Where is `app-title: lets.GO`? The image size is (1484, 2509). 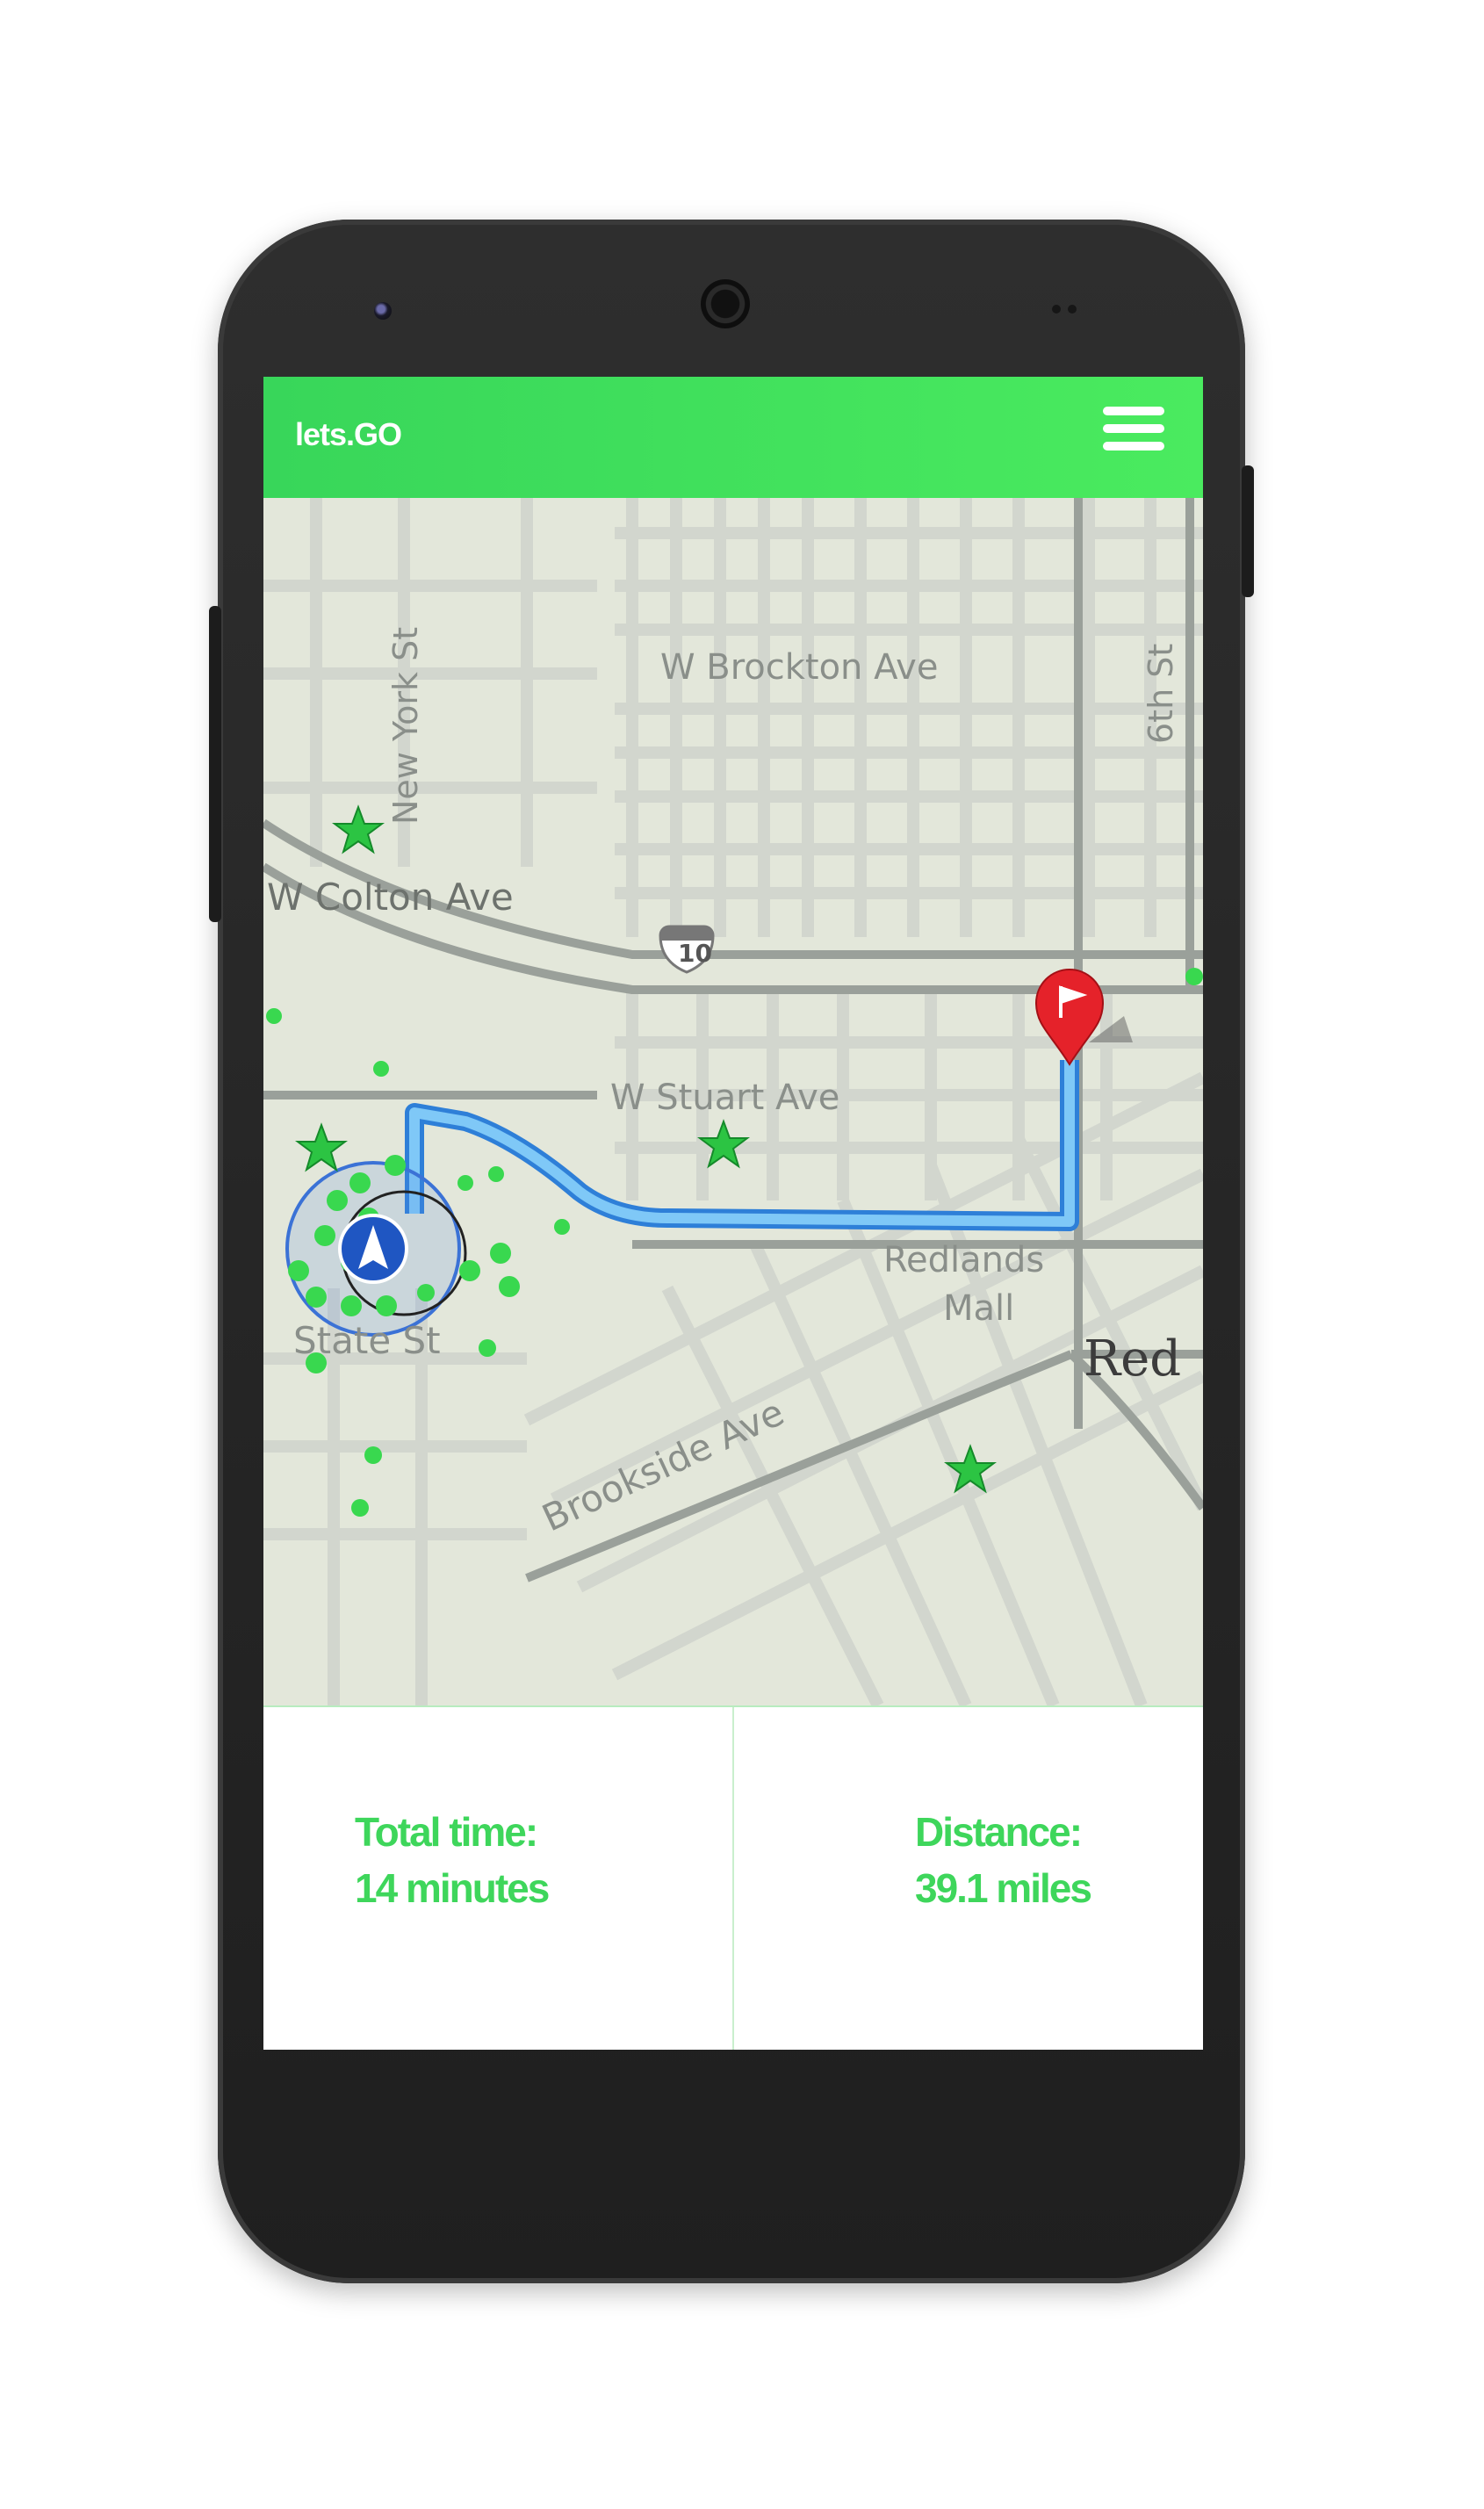 app-title: lets.GO is located at coordinates (348, 434).